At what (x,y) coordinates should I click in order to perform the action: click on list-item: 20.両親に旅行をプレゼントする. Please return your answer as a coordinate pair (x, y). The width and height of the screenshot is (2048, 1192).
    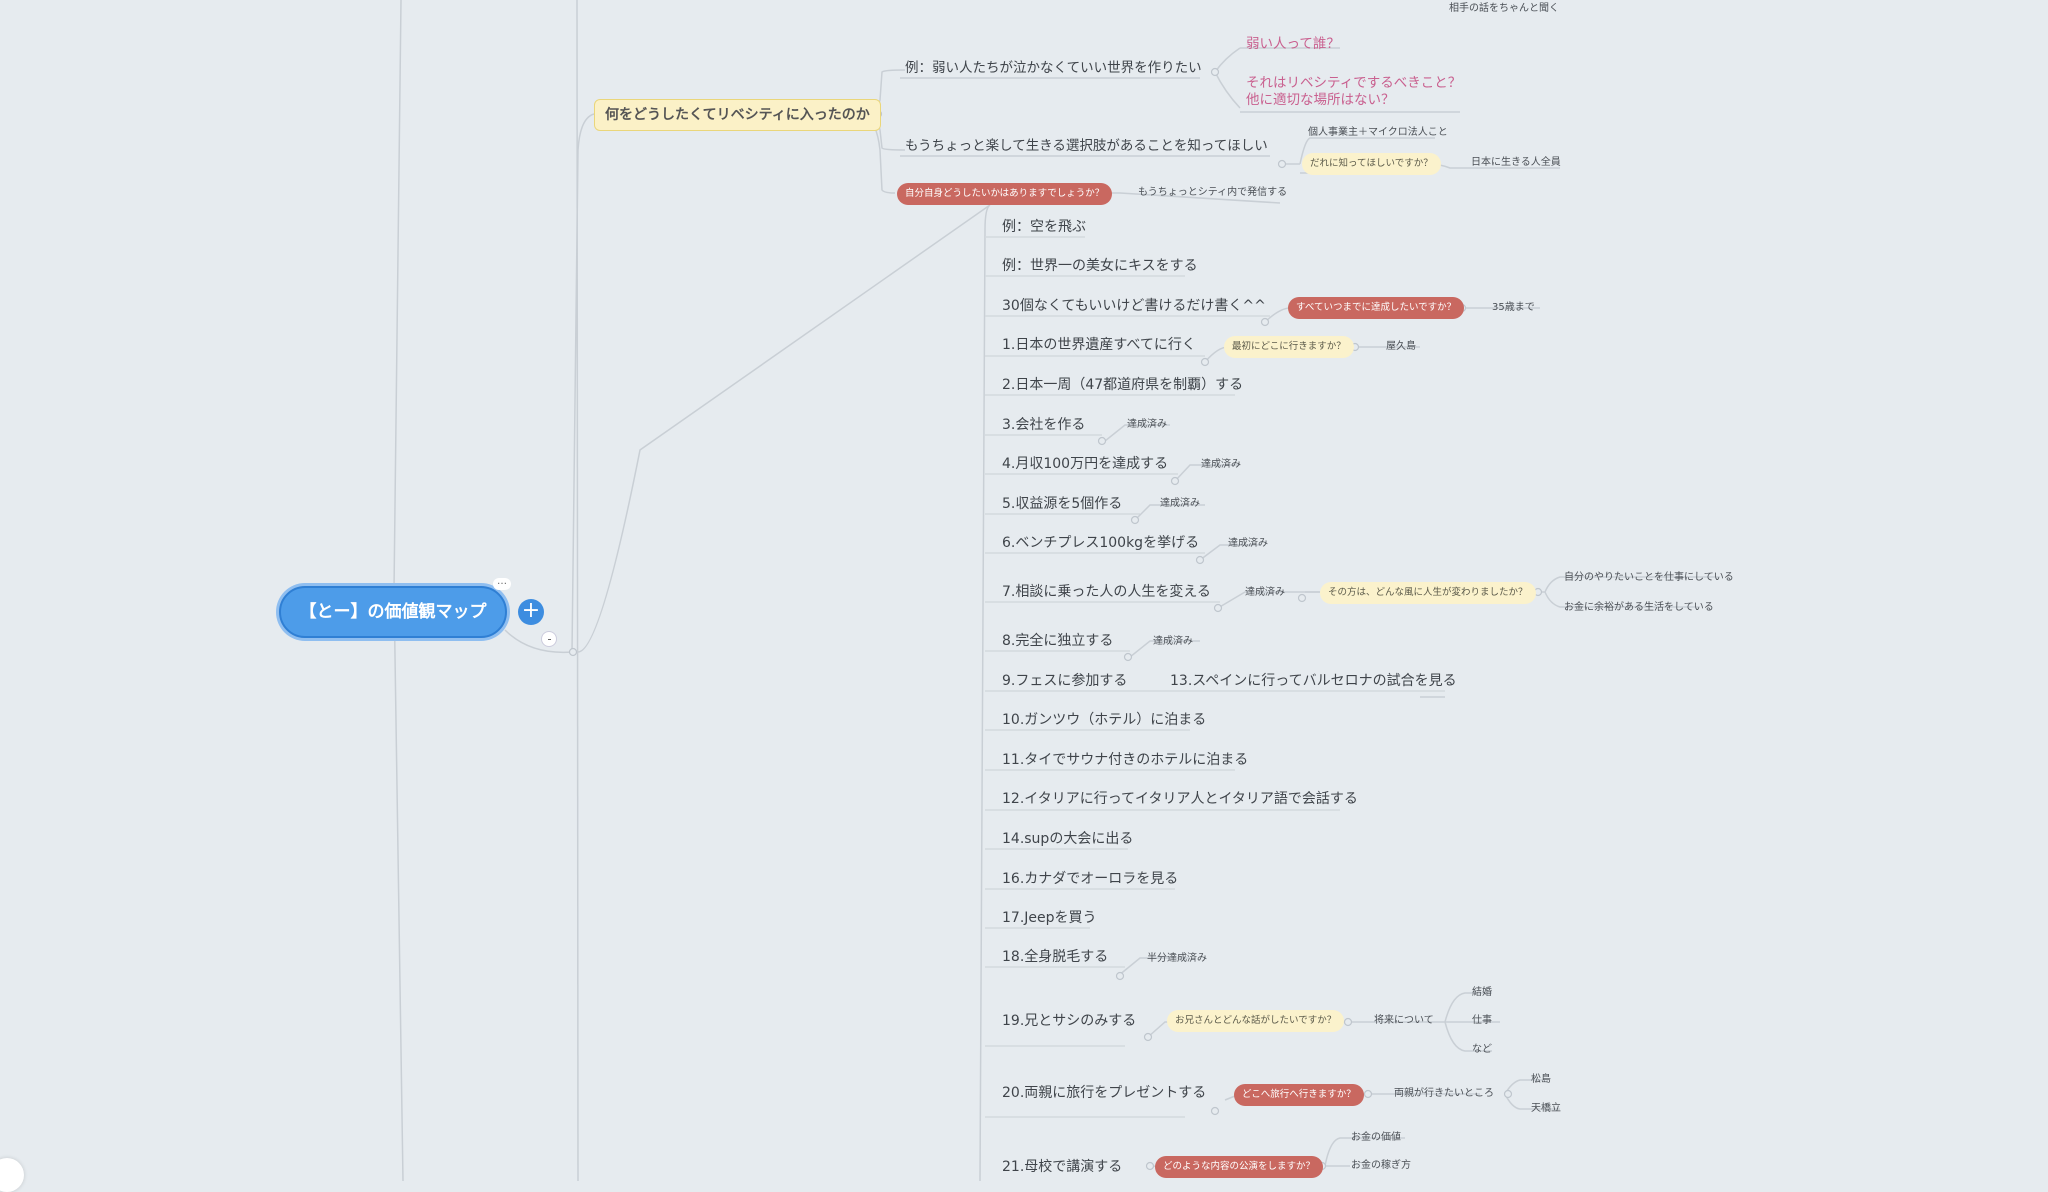
    Looking at the image, I should click on (1104, 1093).